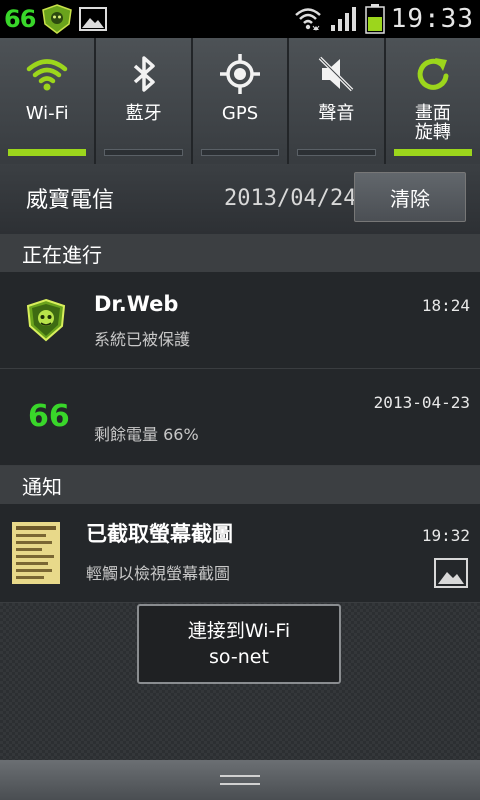 This screenshot has width=480, height=800. I want to click on carrier-date: 2013/04/24, so click(290, 198).